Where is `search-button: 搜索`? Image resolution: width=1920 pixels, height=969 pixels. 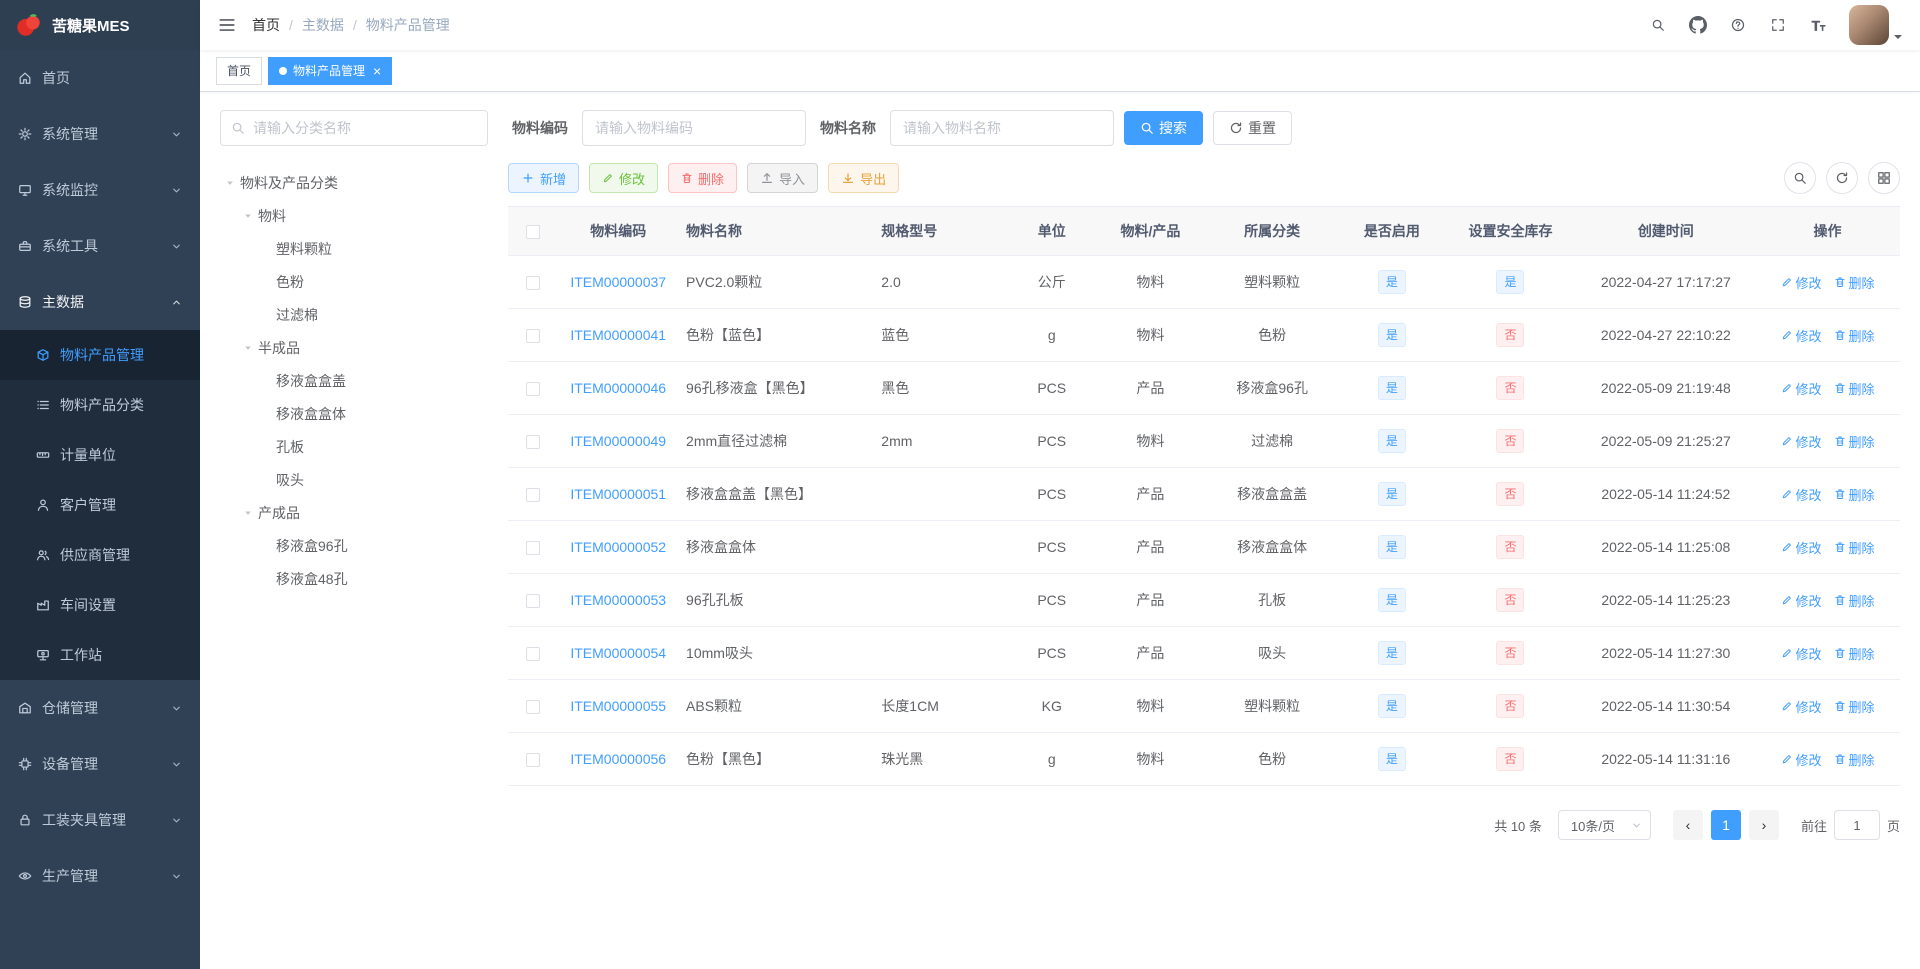 search-button: 搜索 is located at coordinates (1163, 128).